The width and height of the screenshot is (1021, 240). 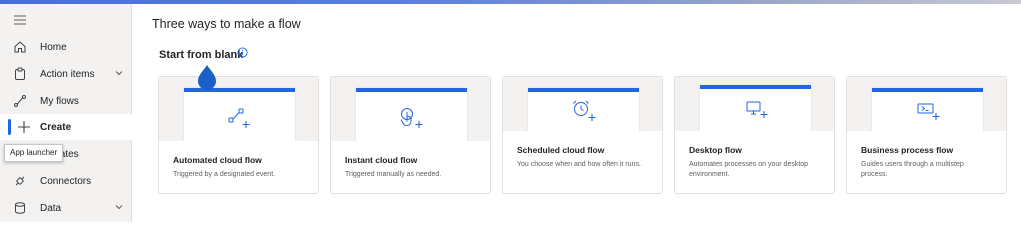 I want to click on alarm-clock-icon, so click(x=584, y=110).